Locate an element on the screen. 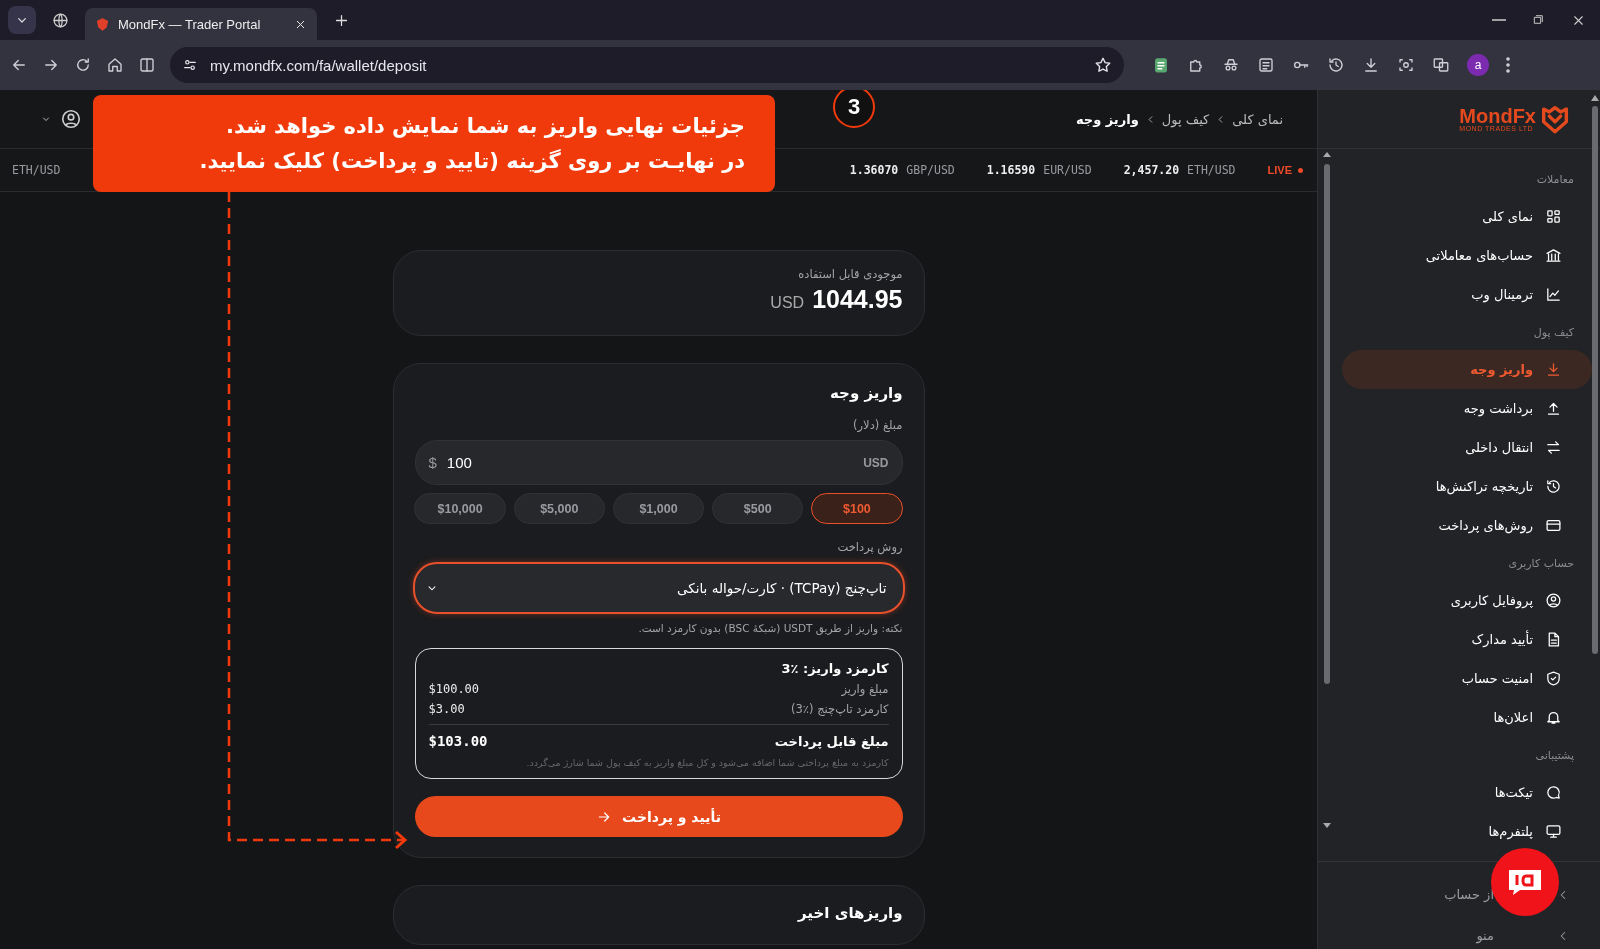  ticker-price: 1.16590 is located at coordinates (1011, 170).